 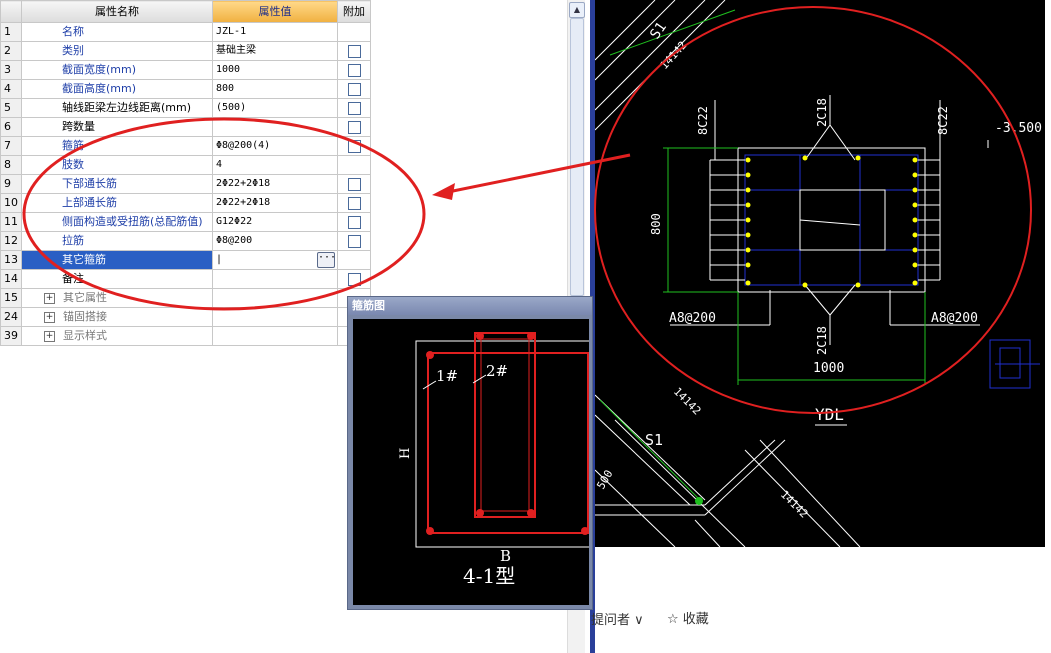 What do you see at coordinates (822, 112) in the screenshot?
I see `label-top-bar: 2C18` at bounding box center [822, 112].